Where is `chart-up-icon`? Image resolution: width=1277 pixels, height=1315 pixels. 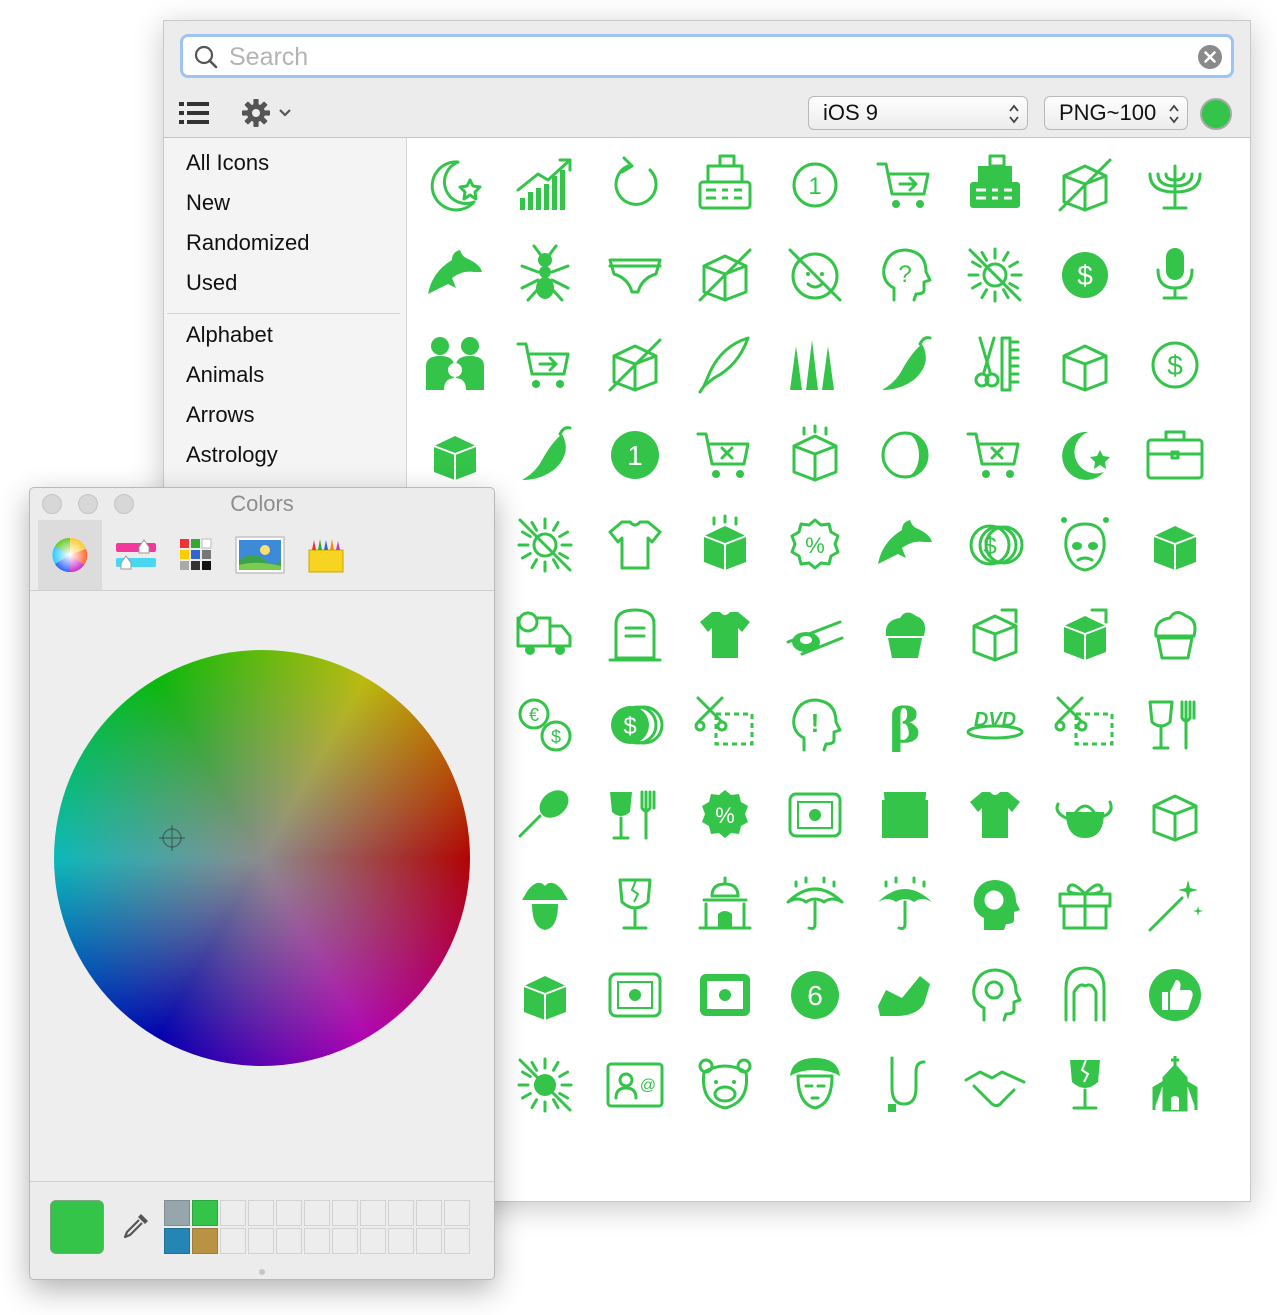 chart-up-icon is located at coordinates (545, 185).